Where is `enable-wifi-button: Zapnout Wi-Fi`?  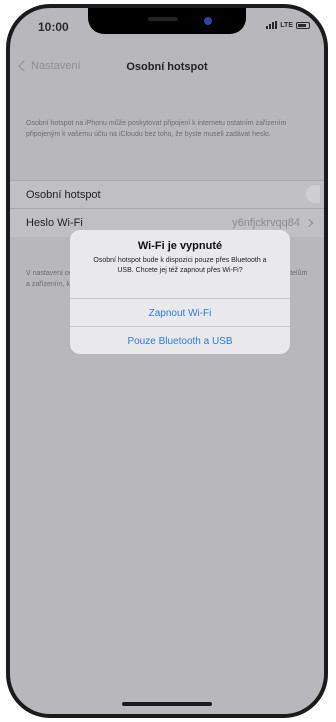 enable-wifi-button: Zapnout Wi-Fi is located at coordinates (180, 312).